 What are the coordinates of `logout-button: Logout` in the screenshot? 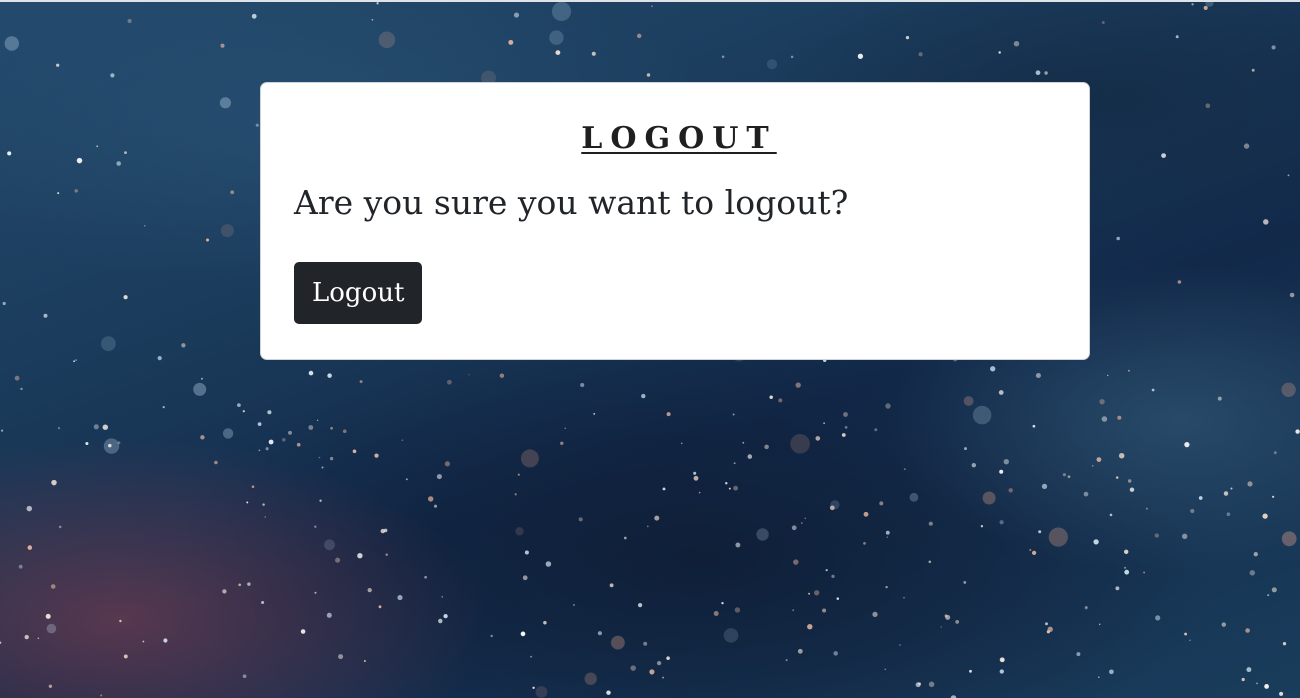 It's located at (358, 293).